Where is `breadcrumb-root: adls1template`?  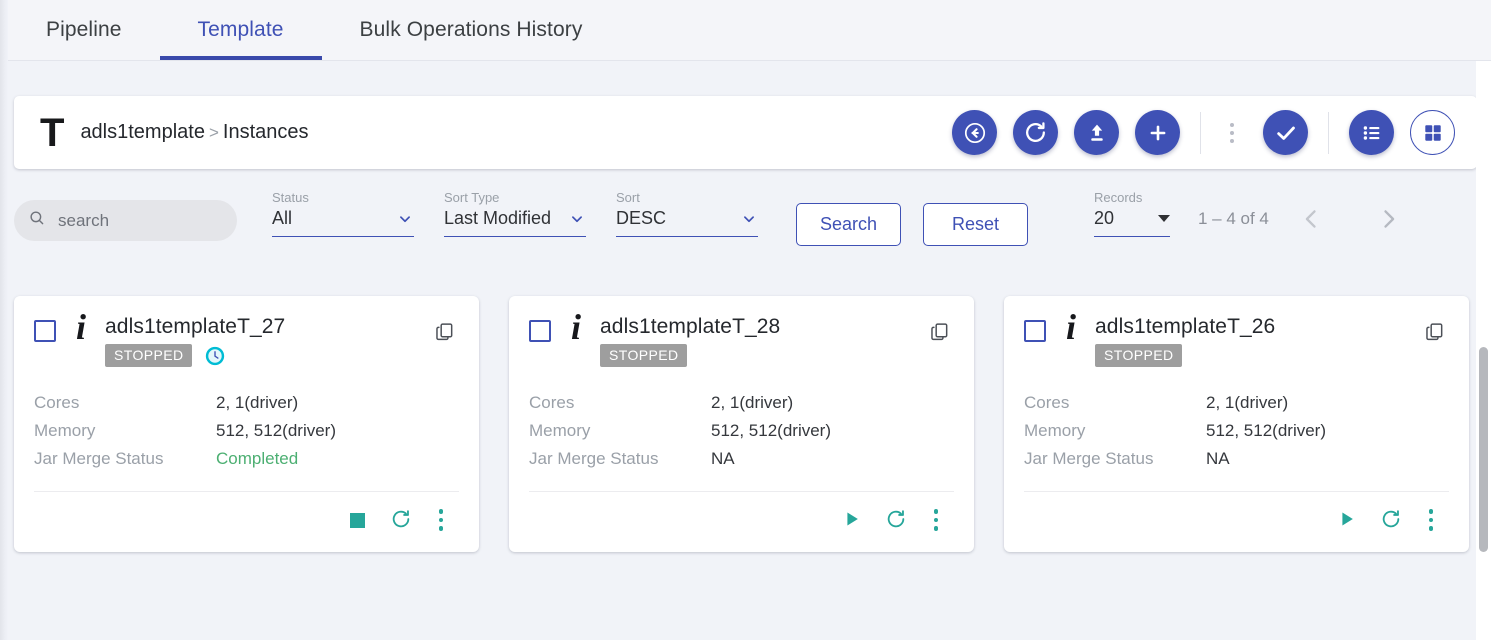
breadcrumb-root: adls1template is located at coordinates (142, 132).